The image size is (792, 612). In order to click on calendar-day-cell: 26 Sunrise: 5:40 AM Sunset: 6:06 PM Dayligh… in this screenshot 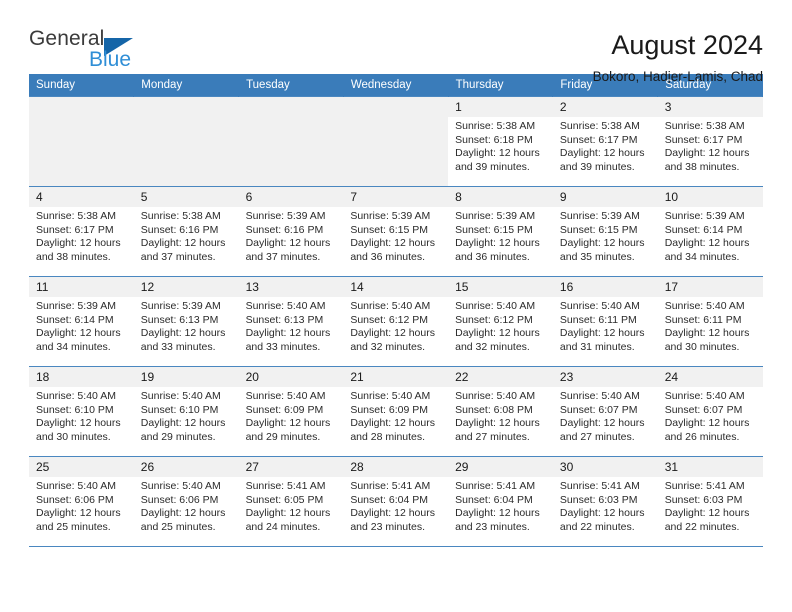, I will do `click(186, 501)`.